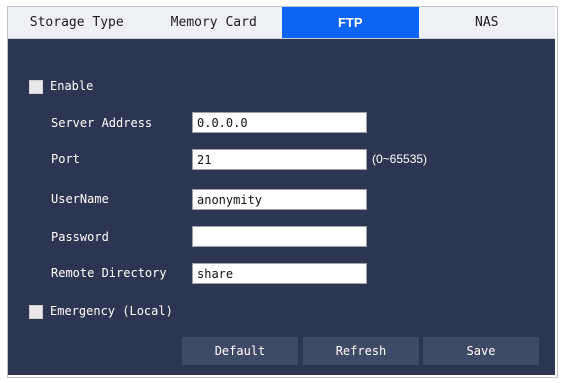  I want to click on port-label: Port, so click(65, 159).